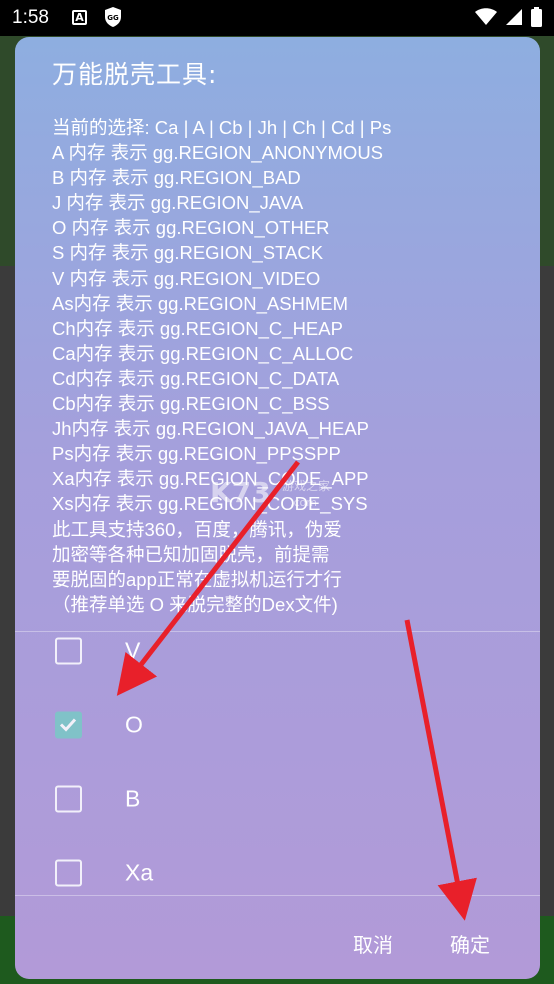 This screenshot has height=984, width=554. What do you see at coordinates (68, 799) in the screenshot?
I see `checkbox-b` at bounding box center [68, 799].